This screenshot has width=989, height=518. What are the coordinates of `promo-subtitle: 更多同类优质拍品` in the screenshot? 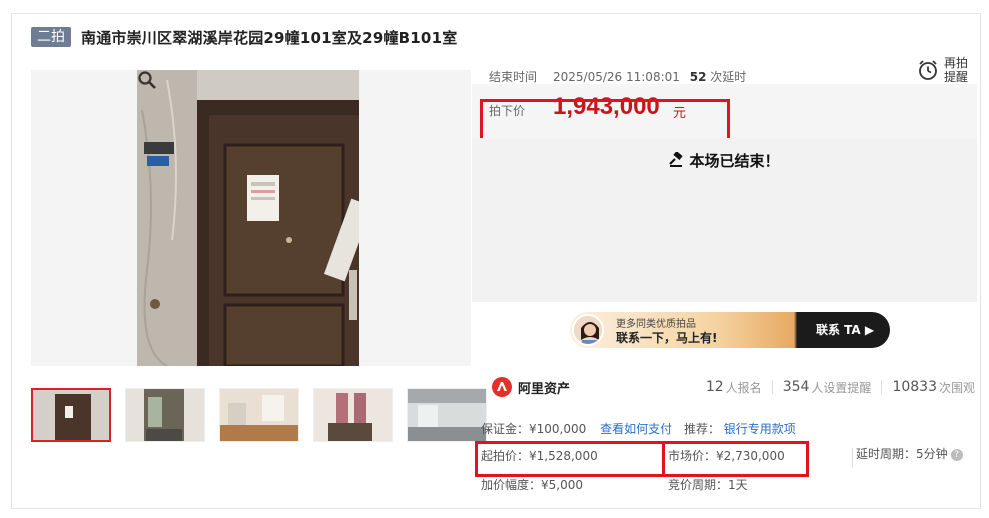 It's located at (656, 324).